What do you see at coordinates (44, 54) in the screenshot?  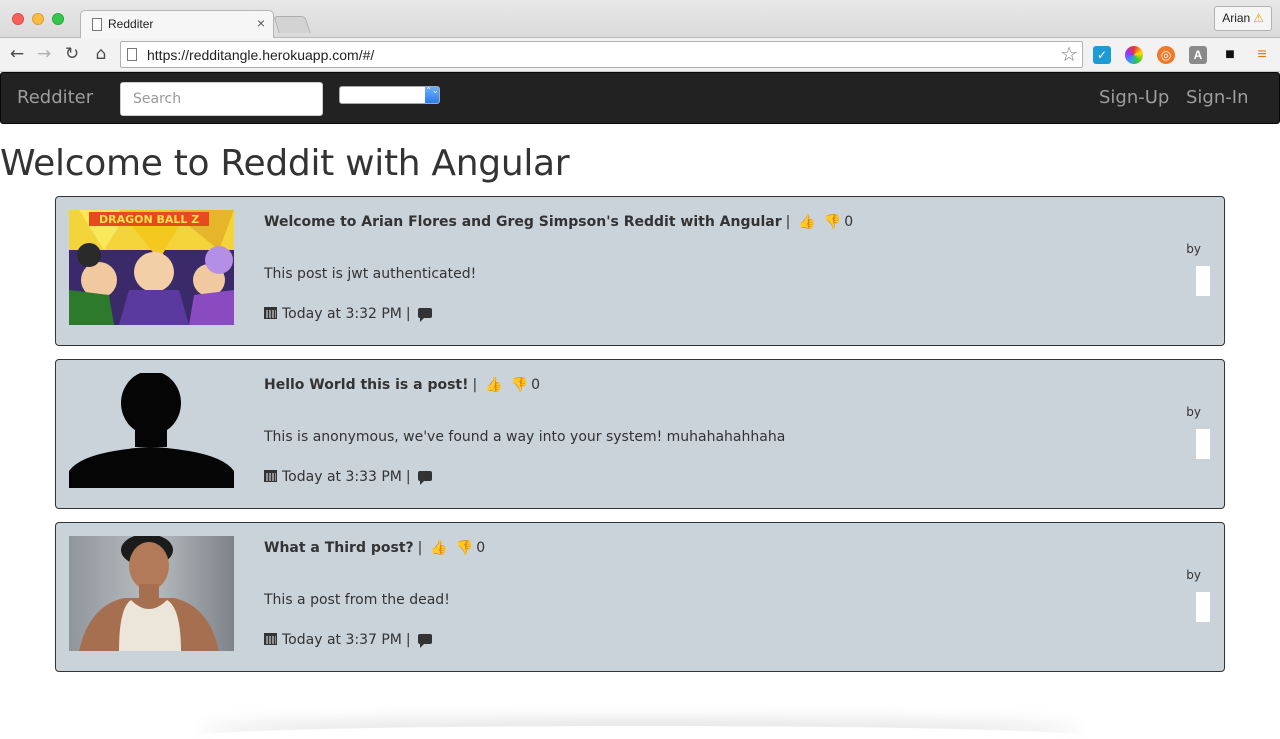 I see `forward-arrow-icon: →` at bounding box center [44, 54].